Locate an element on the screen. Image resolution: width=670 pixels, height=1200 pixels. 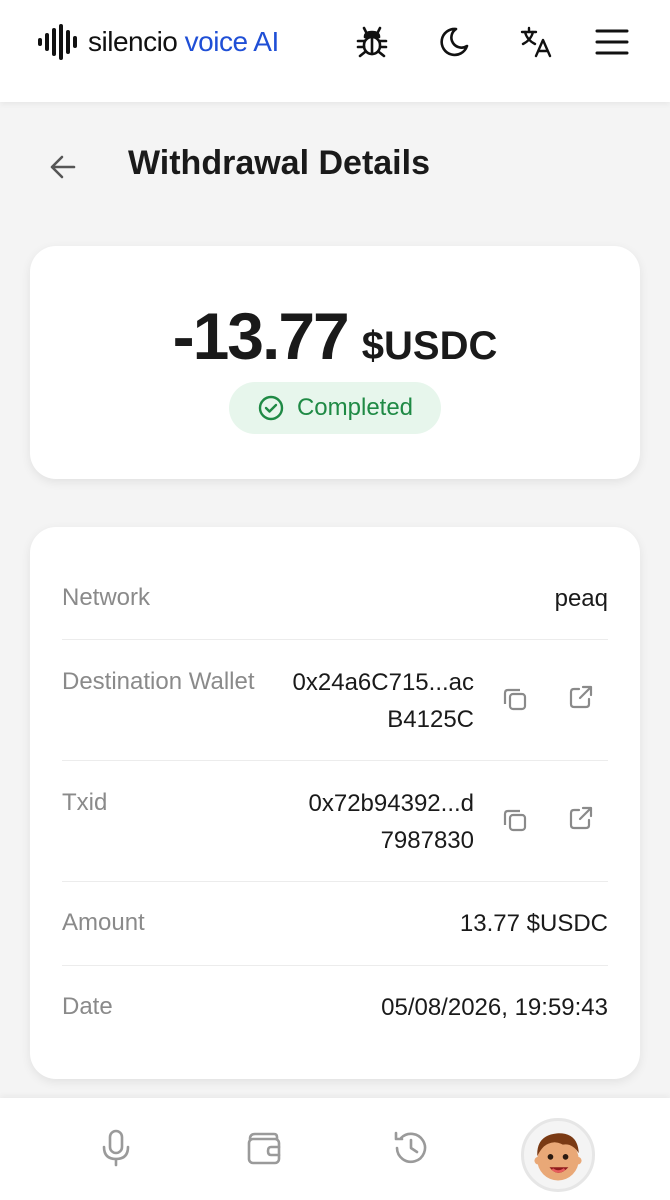
detail-row-date: Date 05/08/2026, 19:59:43 is located at coordinates (335, 1022).